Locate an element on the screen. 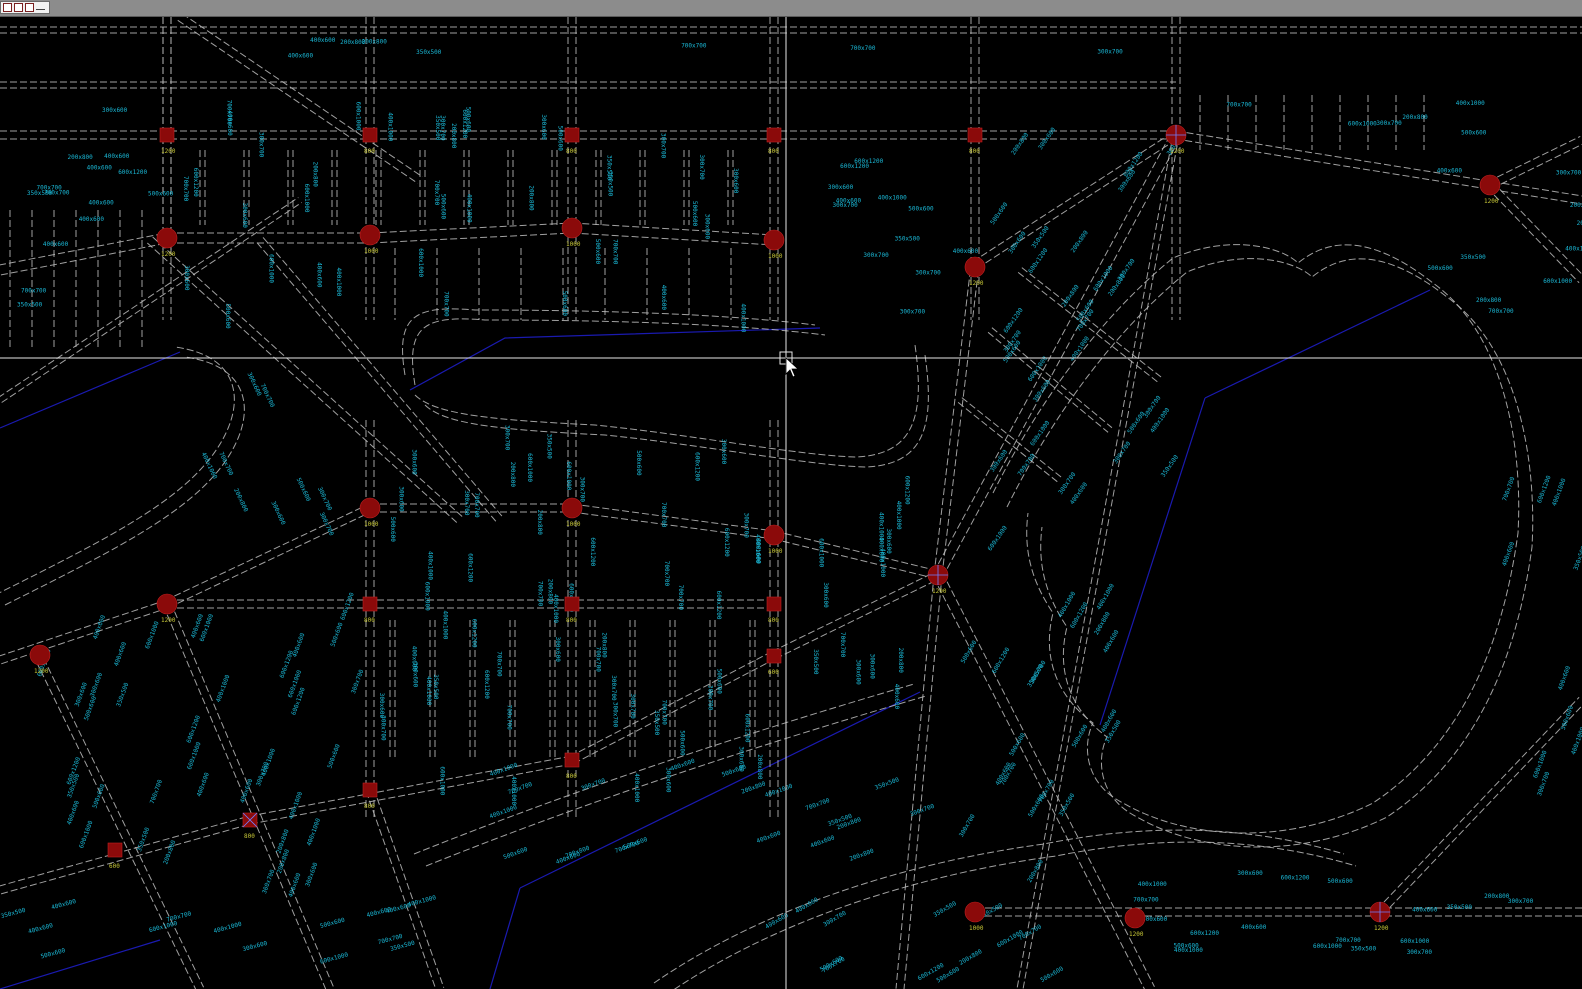 The width and height of the screenshot is (1582, 989). minimize-icon is located at coordinates (40, 9).